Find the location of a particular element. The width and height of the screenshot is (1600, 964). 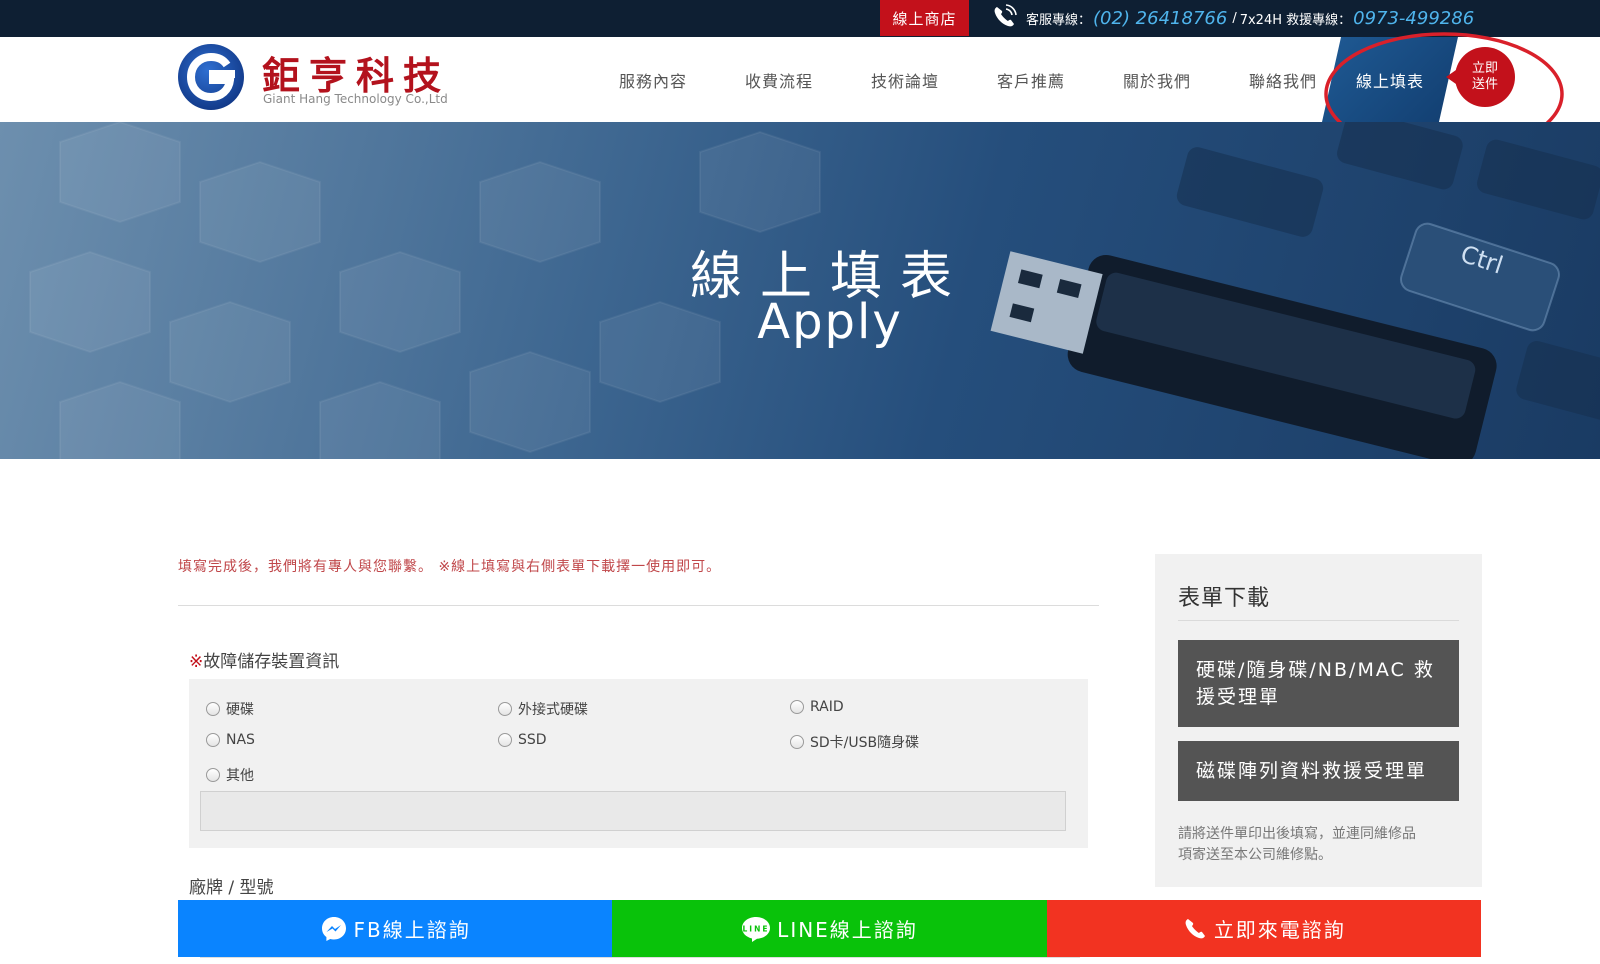

line-consult-label: LINE線上諮詢 is located at coordinates (847, 930).